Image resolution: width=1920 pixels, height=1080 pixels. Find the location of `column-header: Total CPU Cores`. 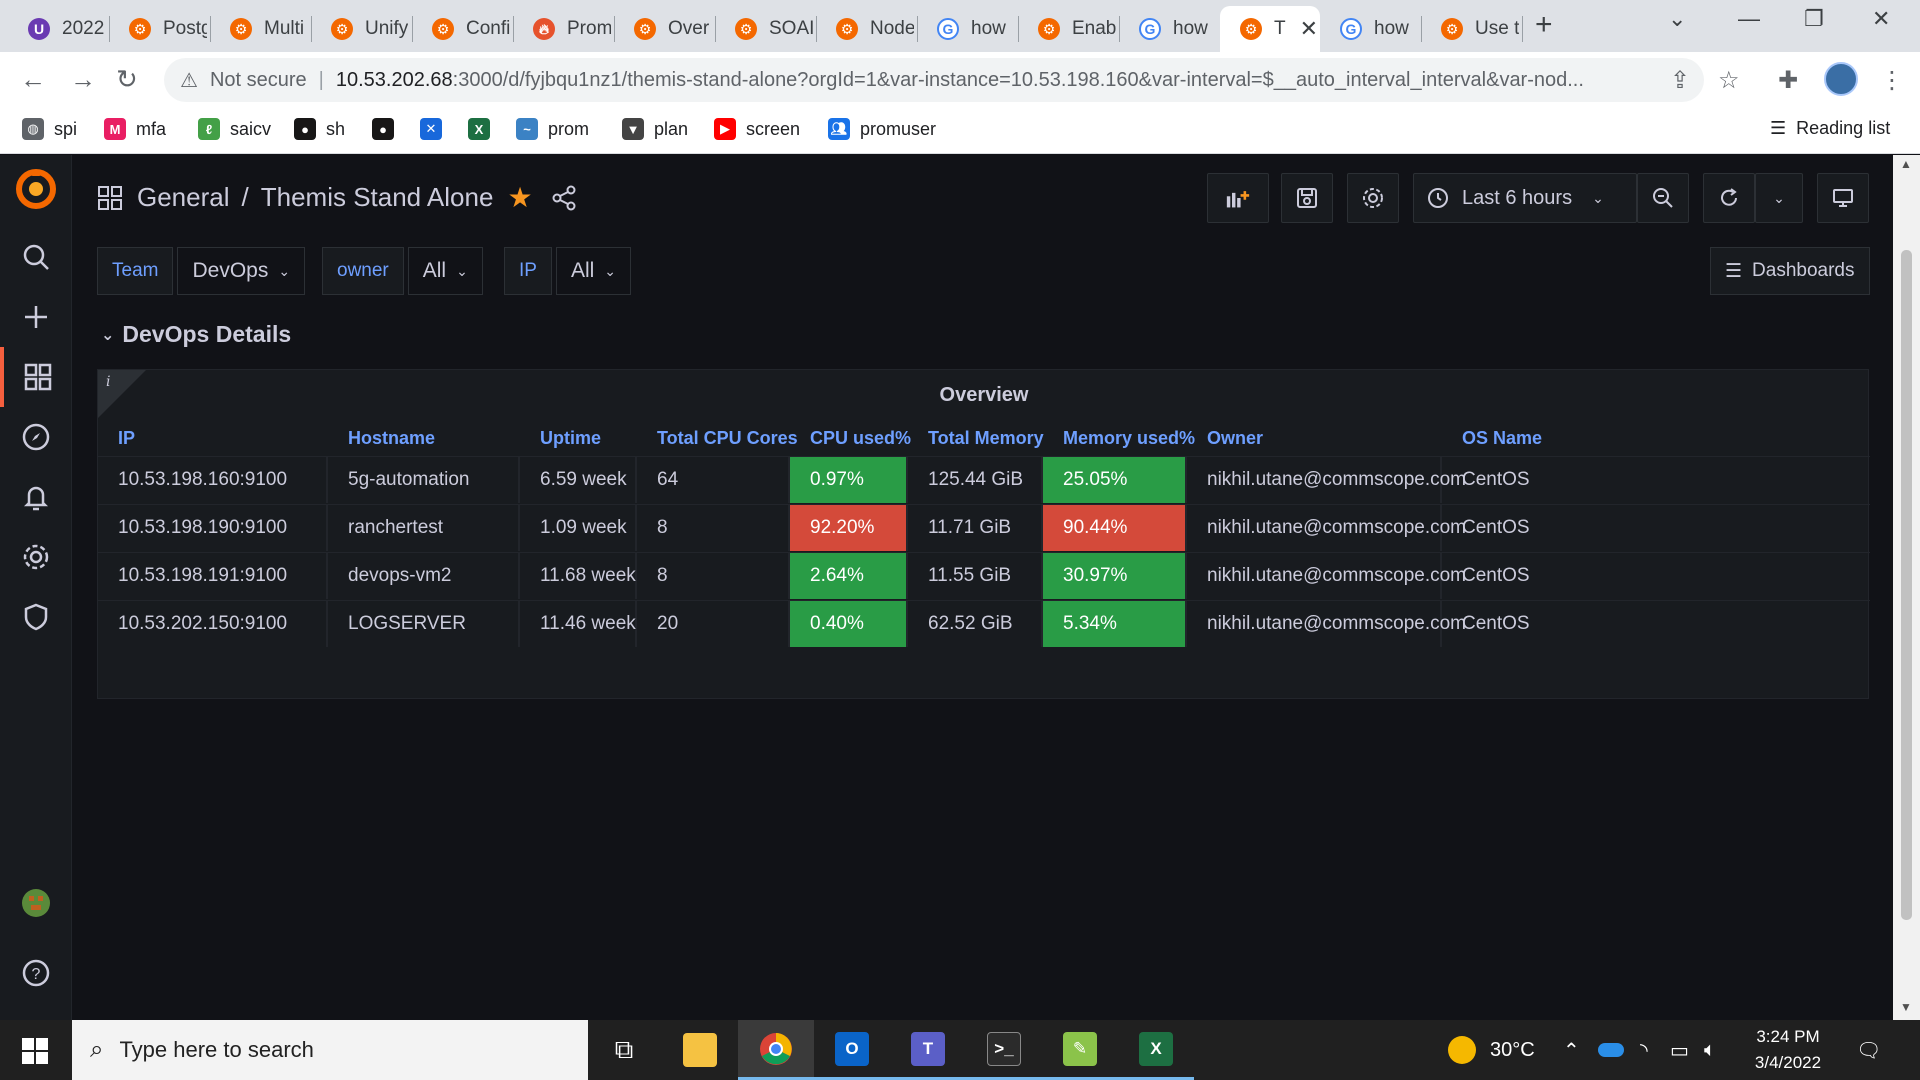

column-header: Total CPU Cores is located at coordinates (727, 438).